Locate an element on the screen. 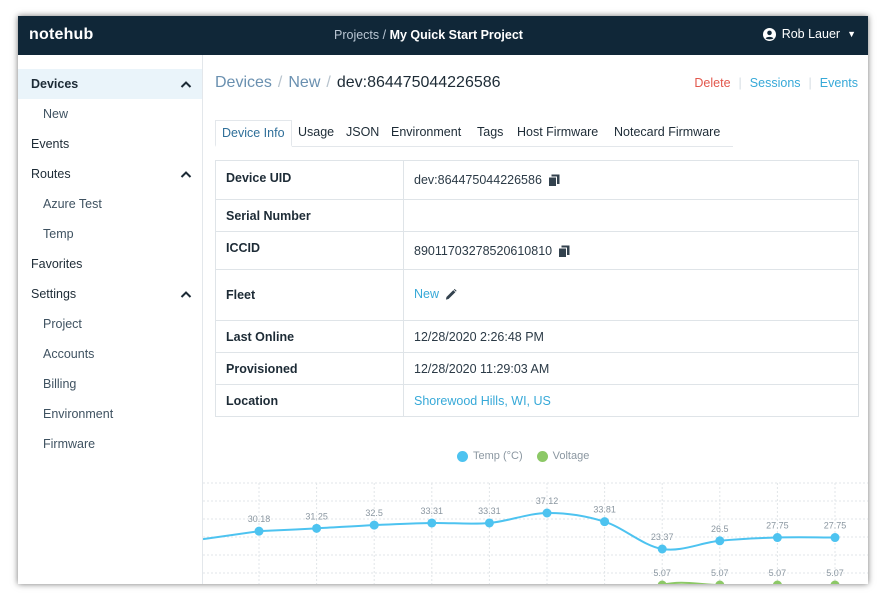 This screenshot has height=605, width=884. device-uid-value: dev:864475044226586 is located at coordinates (487, 180).